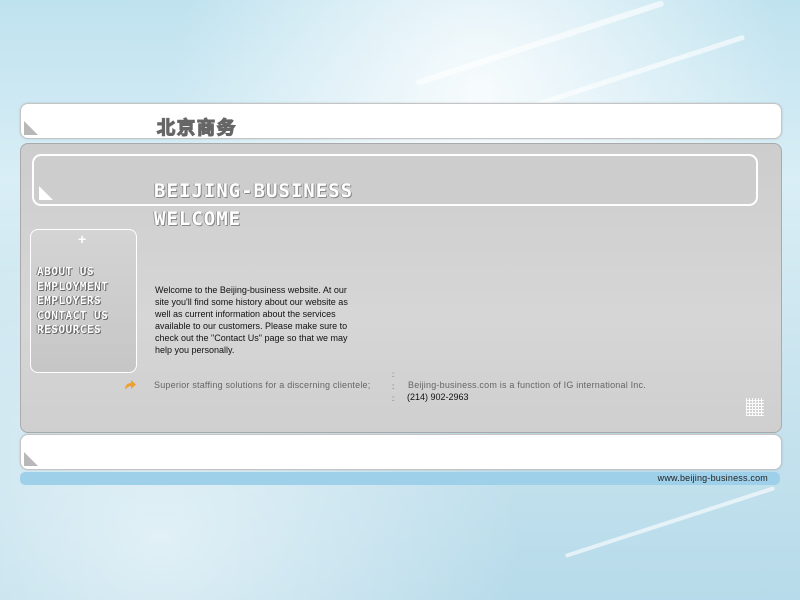 Image resolution: width=800 pixels, height=600 pixels. What do you see at coordinates (713, 478) in the screenshot?
I see `footer-url-link: www.beijing-business.com` at bounding box center [713, 478].